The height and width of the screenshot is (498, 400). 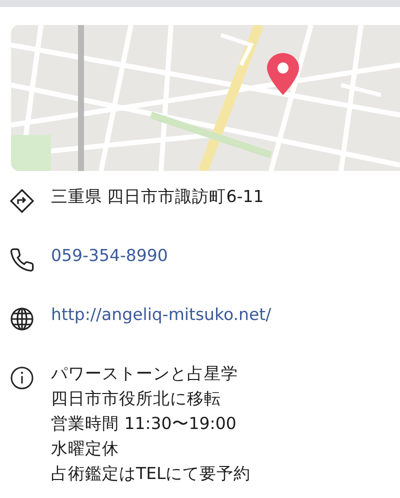 What do you see at coordinates (85, 449) in the screenshot?
I see `info-line: 水曜定休` at bounding box center [85, 449].